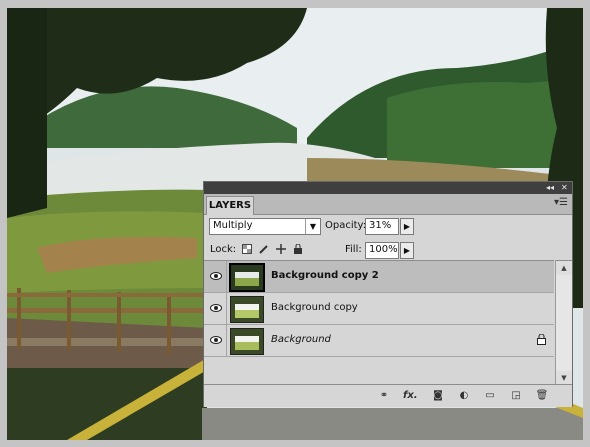 The width and height of the screenshot is (590, 447). I want to click on layers-bottom-toolbar: ⚭ fx. ◙ ◐ ▭ ◲ 🗑, so click(388, 395).